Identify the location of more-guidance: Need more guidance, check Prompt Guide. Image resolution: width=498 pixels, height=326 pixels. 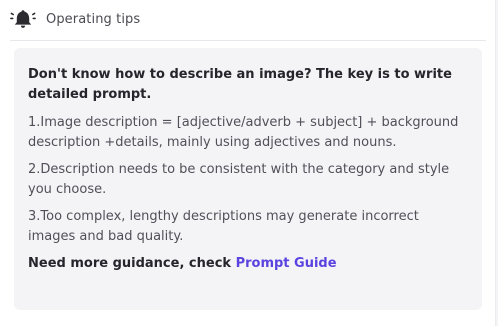
(249, 264).